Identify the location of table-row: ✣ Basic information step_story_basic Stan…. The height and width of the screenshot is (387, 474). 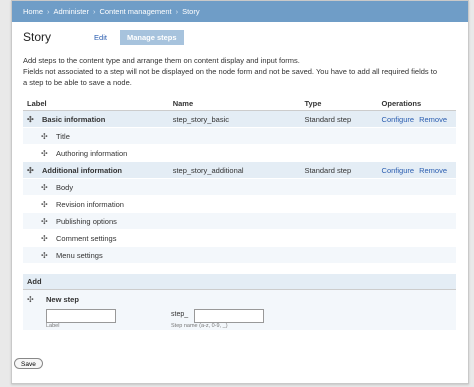
(239, 119).